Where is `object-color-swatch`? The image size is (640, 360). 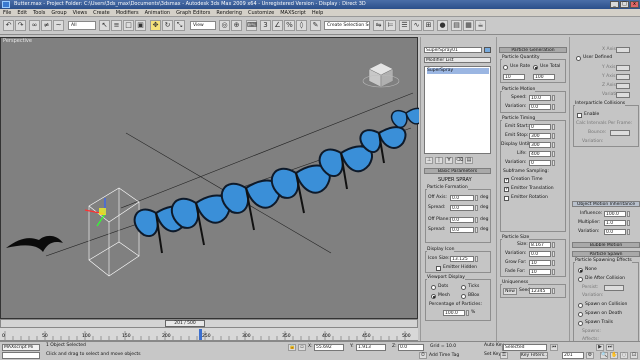 object-color-swatch is located at coordinates (487, 50).